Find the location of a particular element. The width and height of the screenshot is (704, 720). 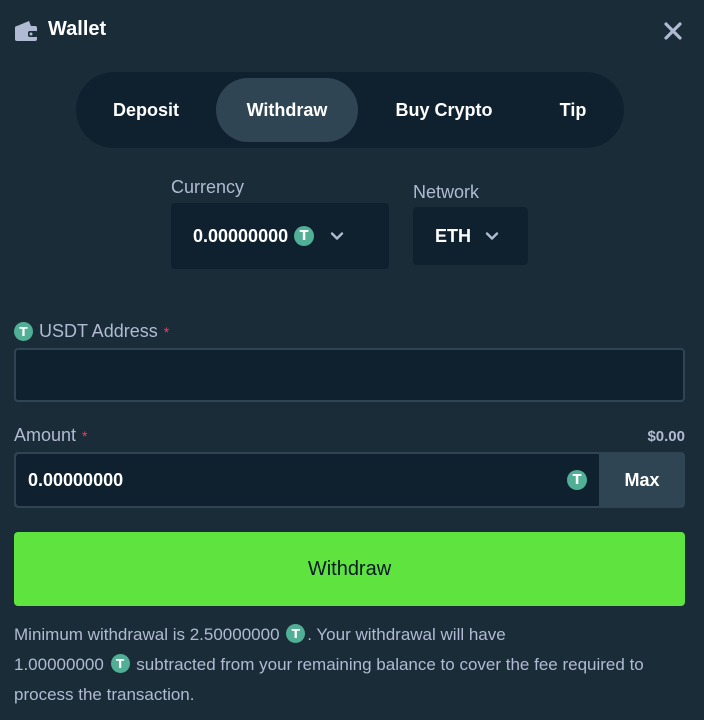

currency-select: 0.00000000 T is located at coordinates (280, 236).